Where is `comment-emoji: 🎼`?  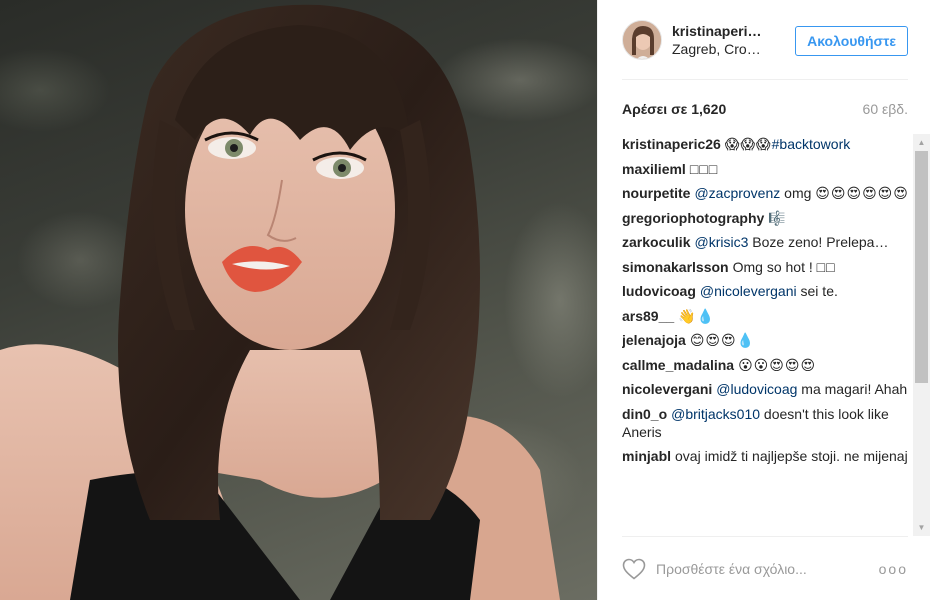
comment-emoji: 🎼 is located at coordinates (777, 217).